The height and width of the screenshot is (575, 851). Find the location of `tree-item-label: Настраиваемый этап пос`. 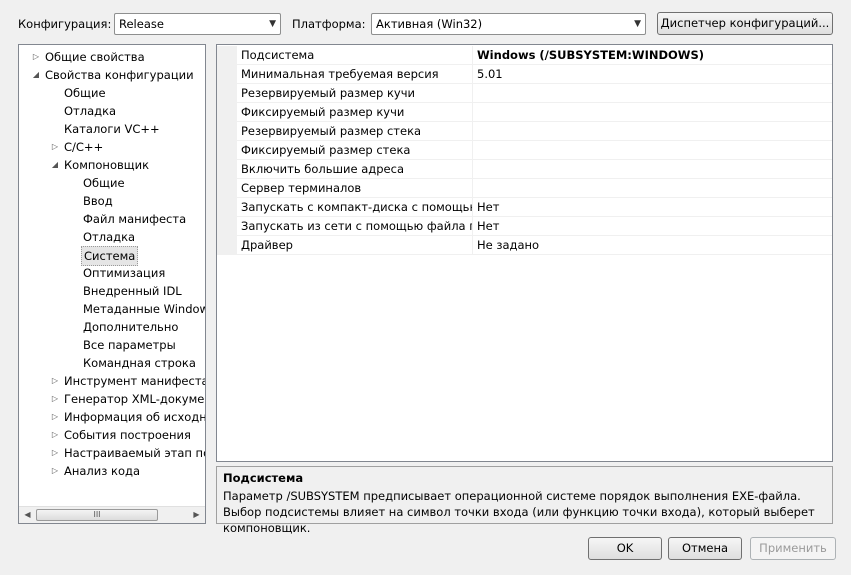

tree-item-label: Настраиваемый этап пос is located at coordinates (134, 453).